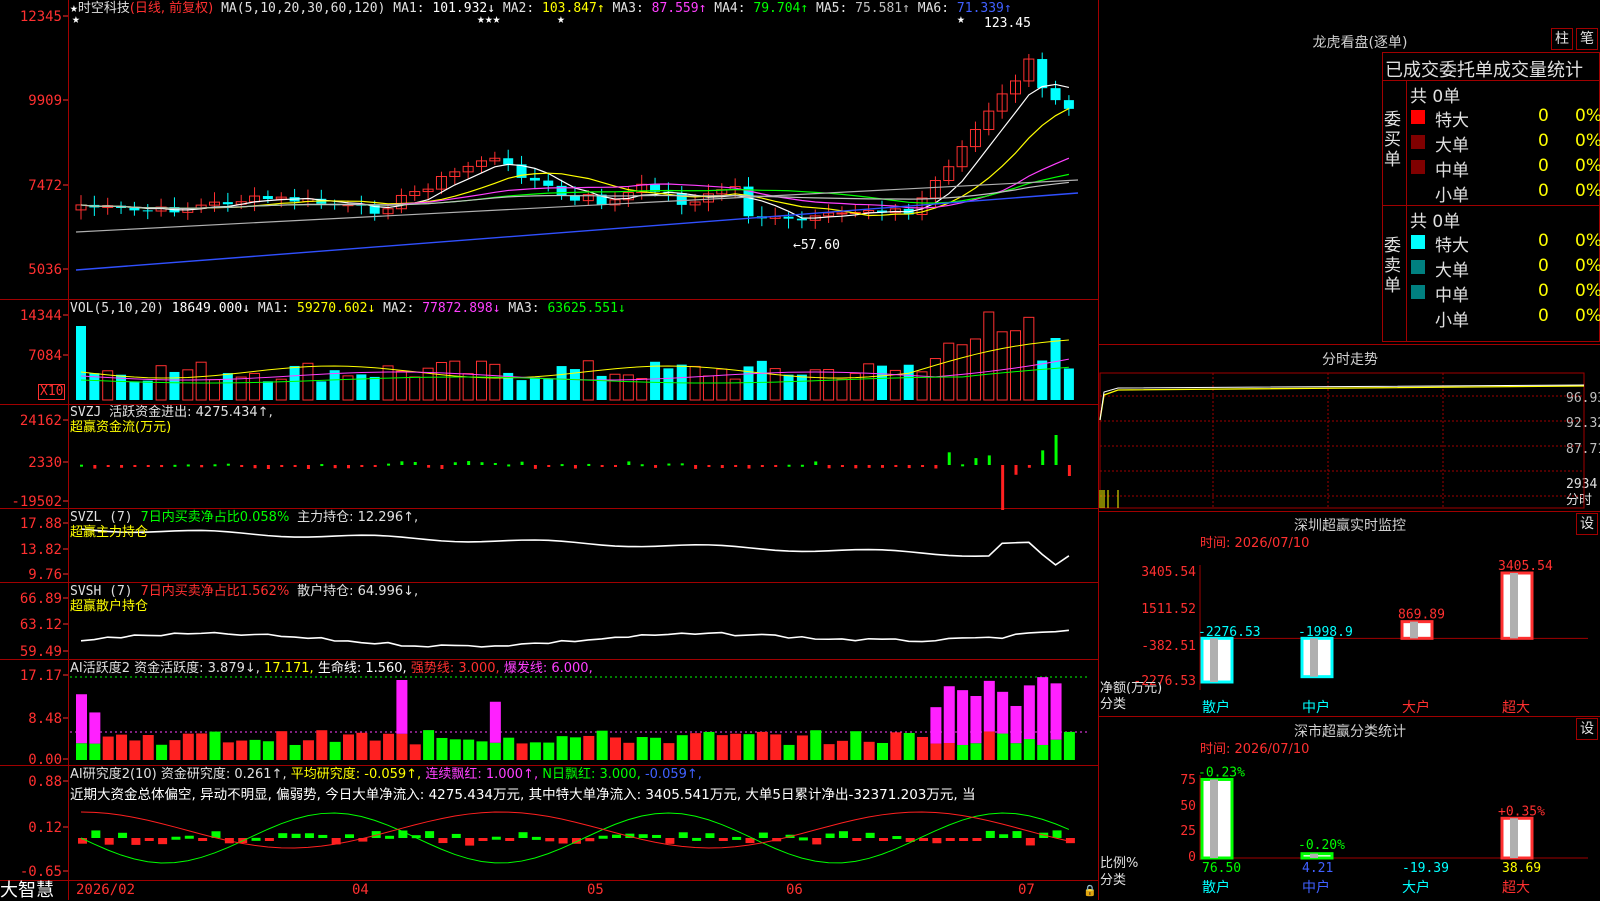  I want to click on ai1-b: 17.171,, so click(289, 668).